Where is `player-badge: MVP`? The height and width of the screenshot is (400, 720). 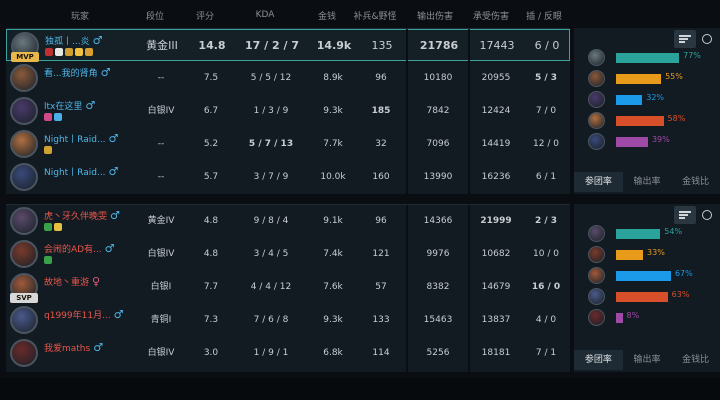 player-badge: MVP is located at coordinates (25, 57).